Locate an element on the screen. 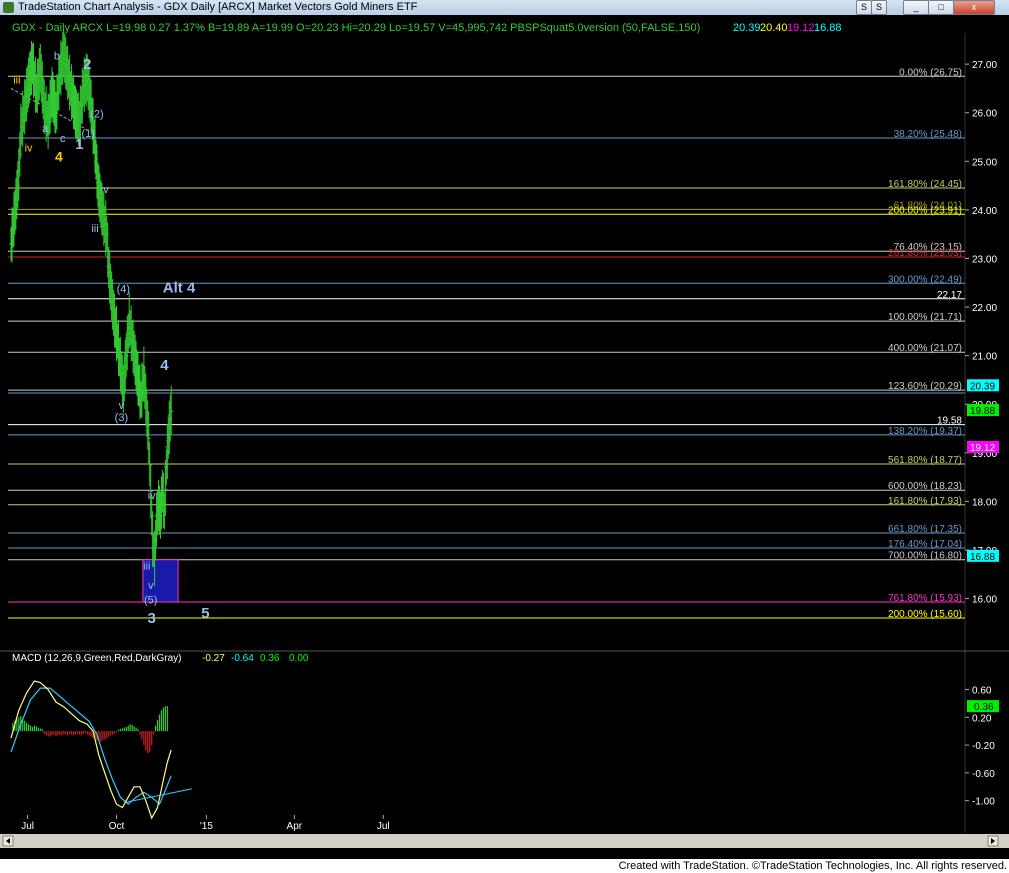 The height and width of the screenshot is (873, 1009). wave-label: 2 is located at coordinates (87, 64).